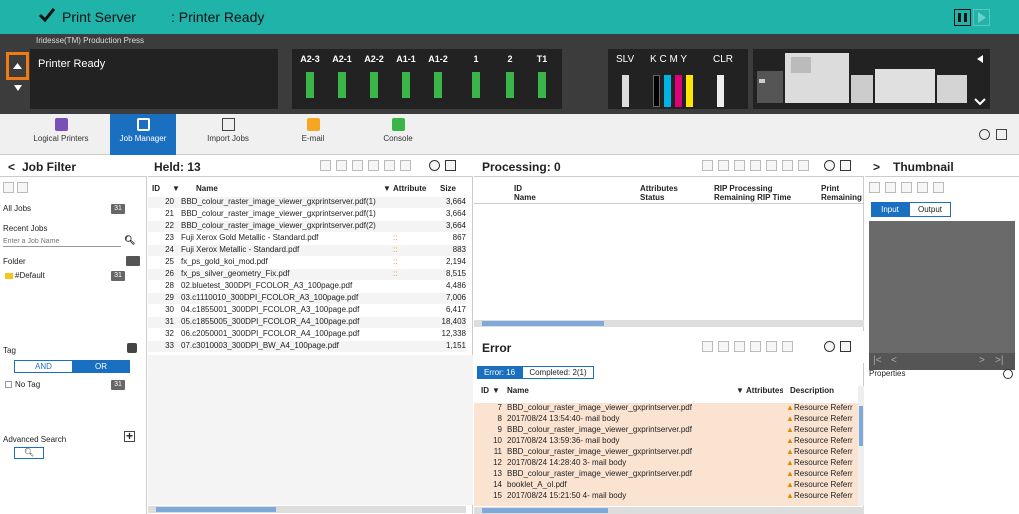  I want to click on err-preview-icon, so click(755, 346).